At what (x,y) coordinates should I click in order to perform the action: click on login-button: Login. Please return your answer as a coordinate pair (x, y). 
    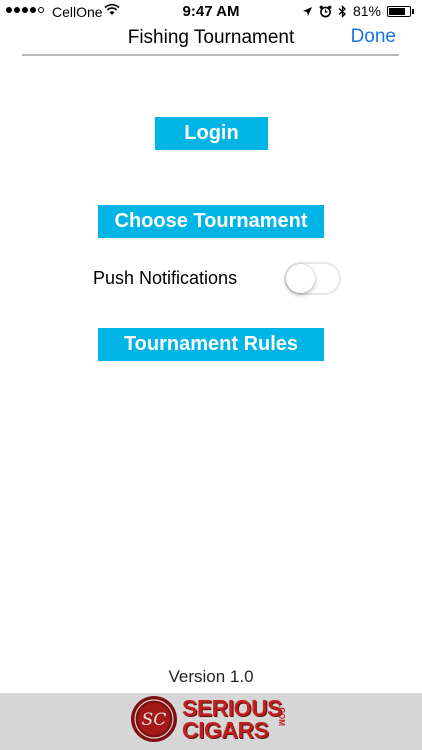
    Looking at the image, I should click on (211, 133).